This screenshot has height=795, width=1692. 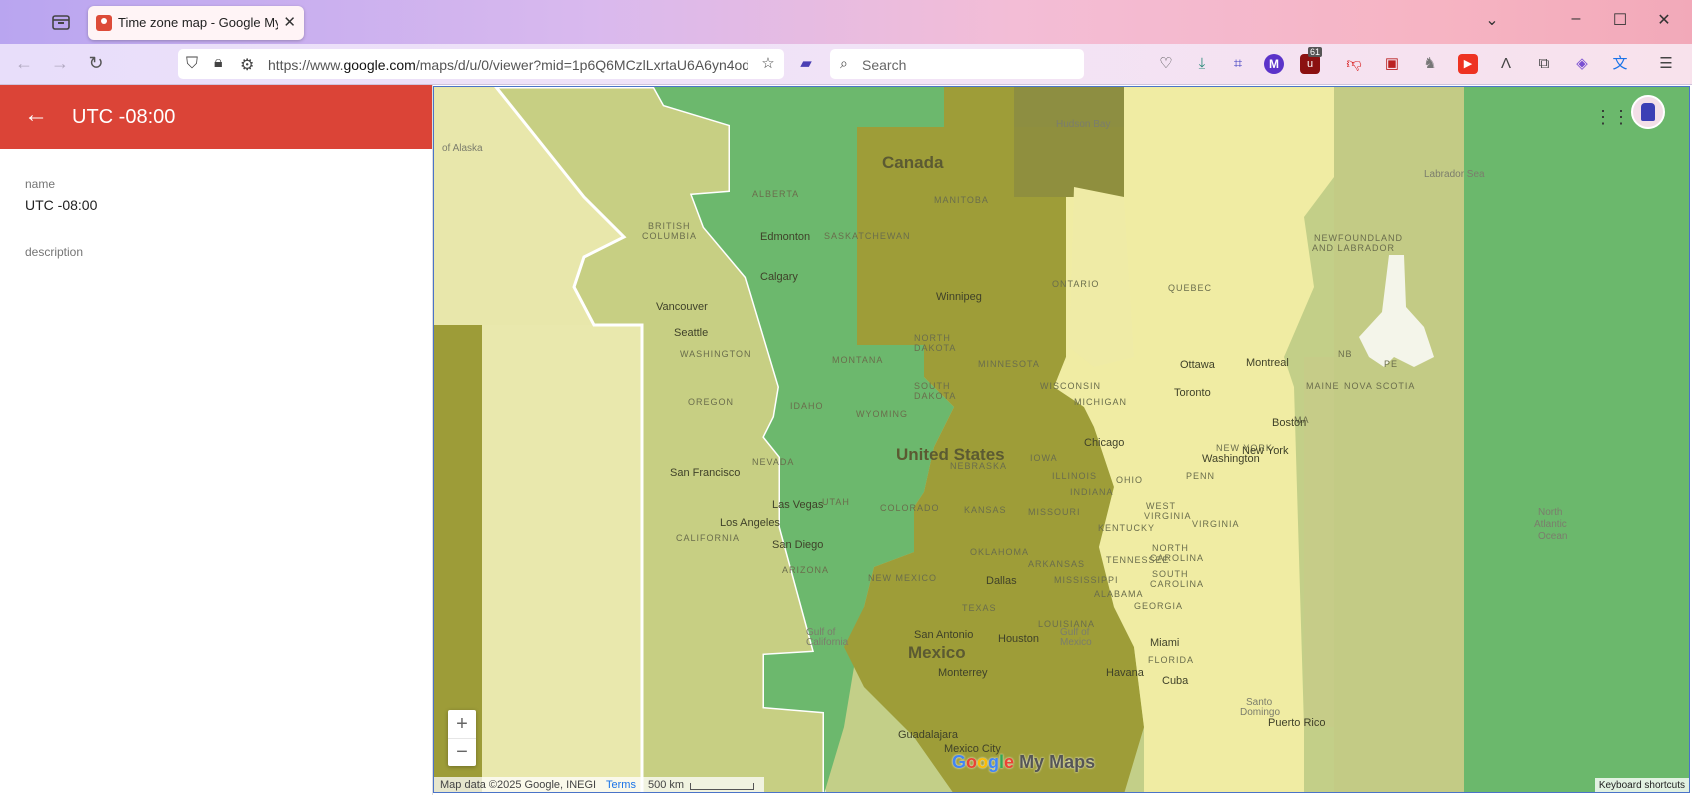 I want to click on map-label: MISSOURI, so click(x=1054, y=512).